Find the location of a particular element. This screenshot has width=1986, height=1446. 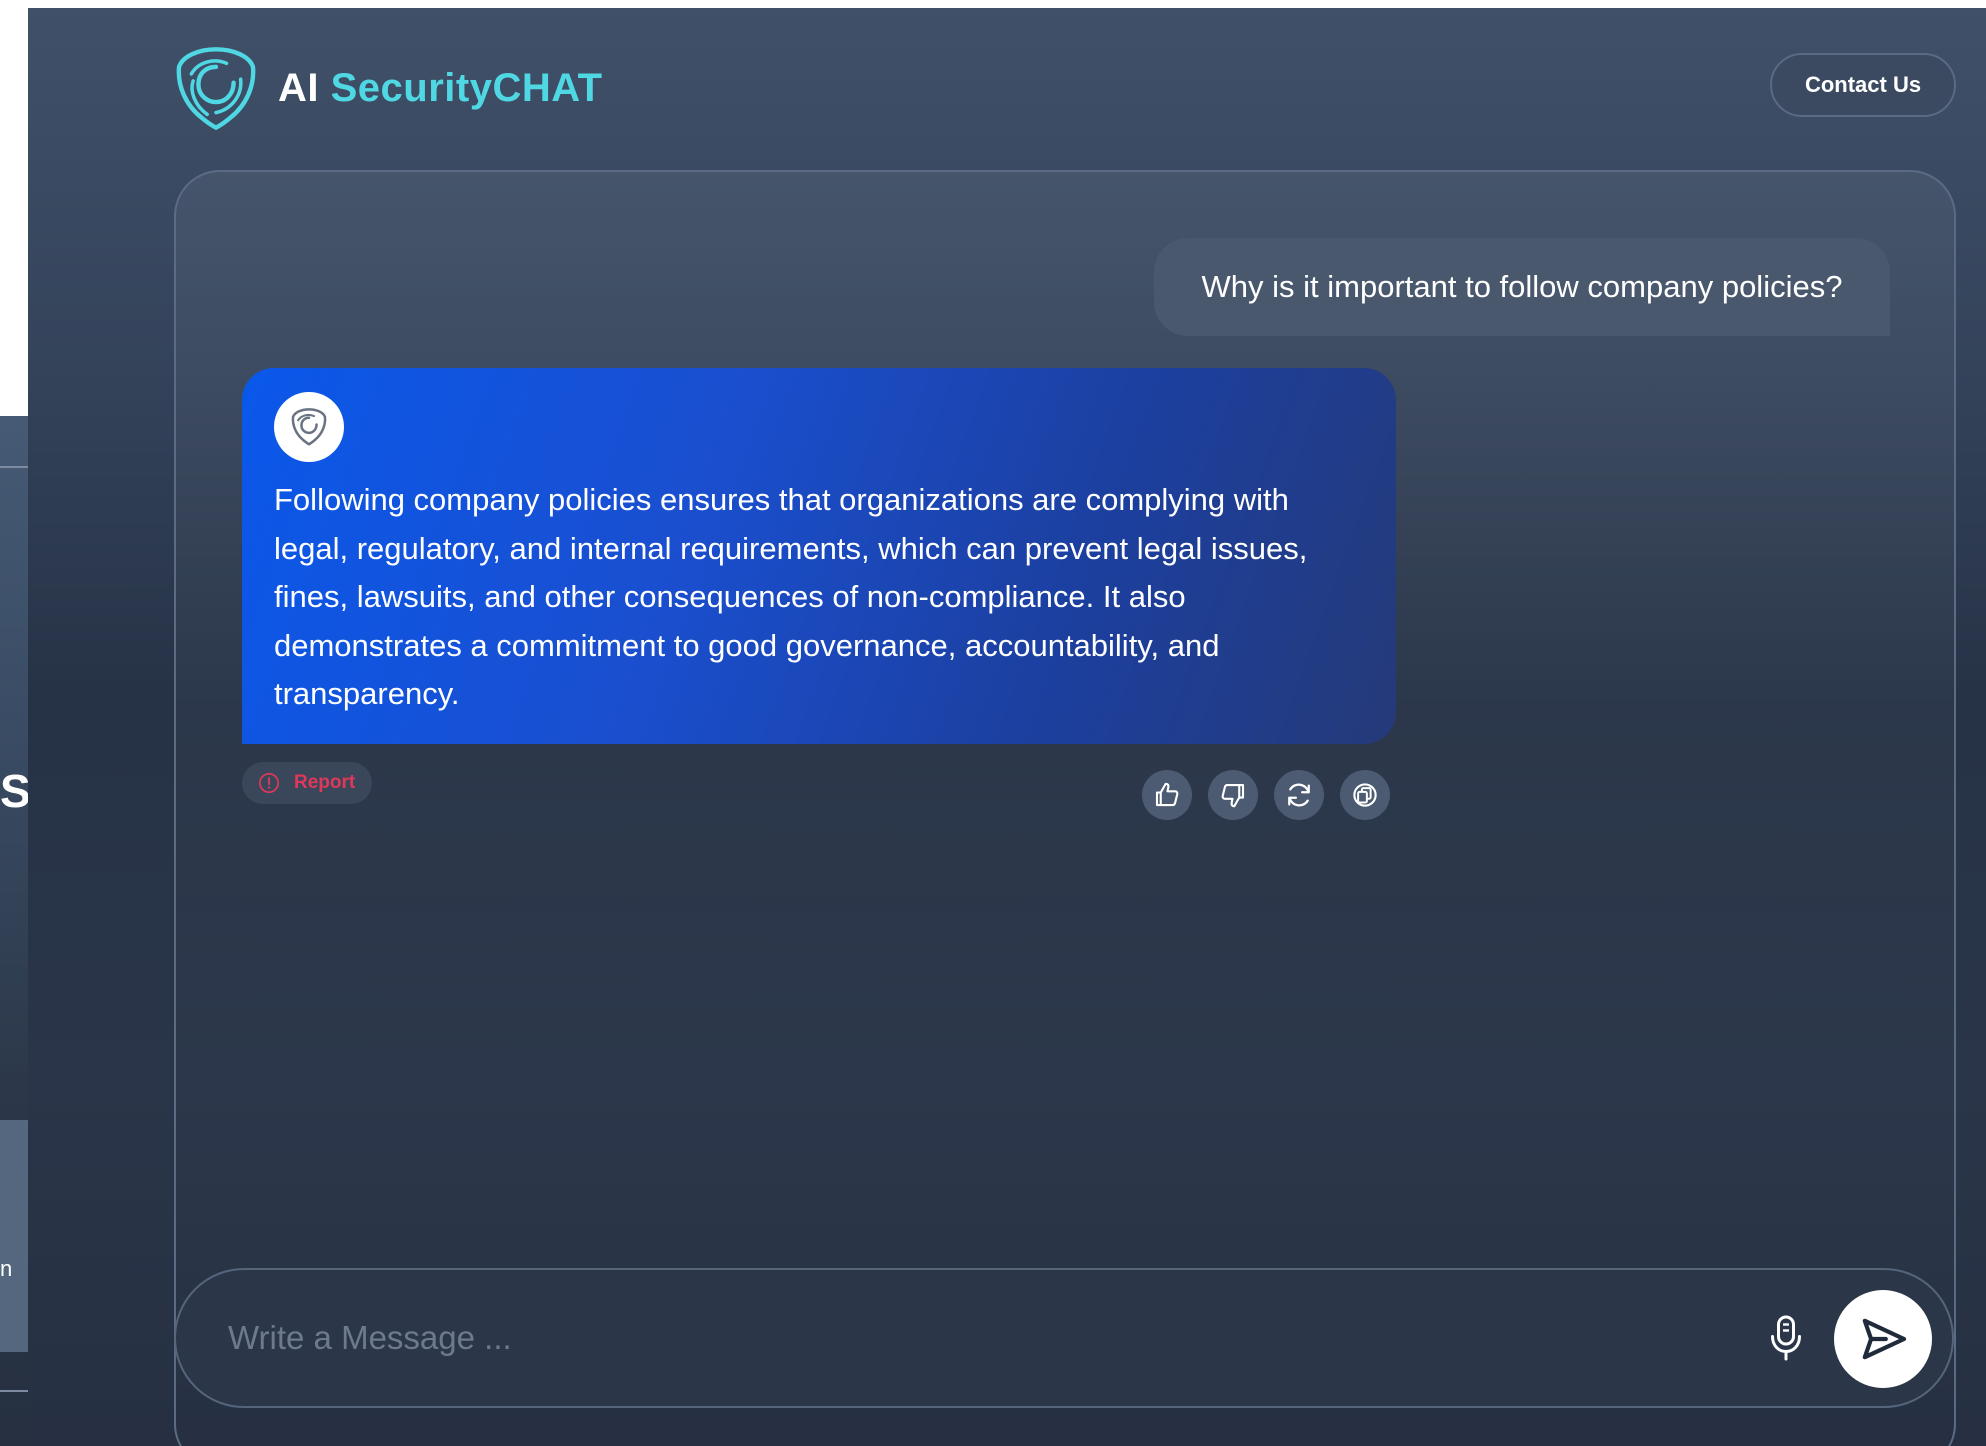

copy-icon is located at coordinates (1365, 795).